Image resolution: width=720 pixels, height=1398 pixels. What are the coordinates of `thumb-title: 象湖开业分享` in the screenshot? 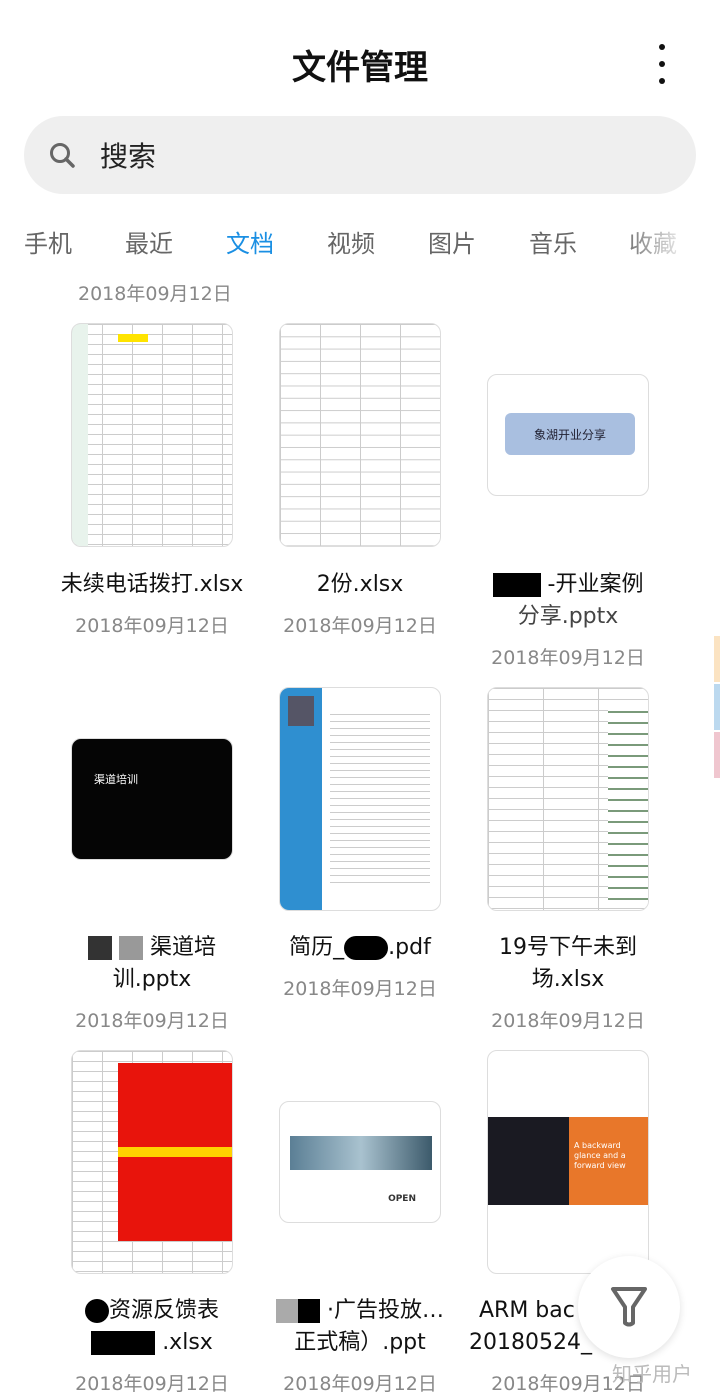 It's located at (570, 434).